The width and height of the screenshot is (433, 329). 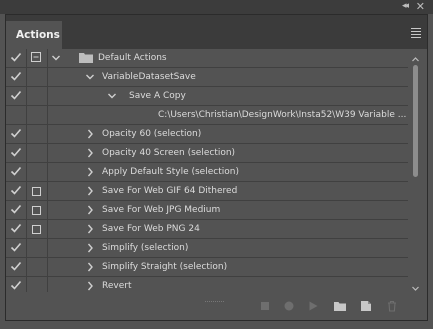 What do you see at coordinates (366, 306) in the screenshot?
I see `new-action-icon` at bounding box center [366, 306].